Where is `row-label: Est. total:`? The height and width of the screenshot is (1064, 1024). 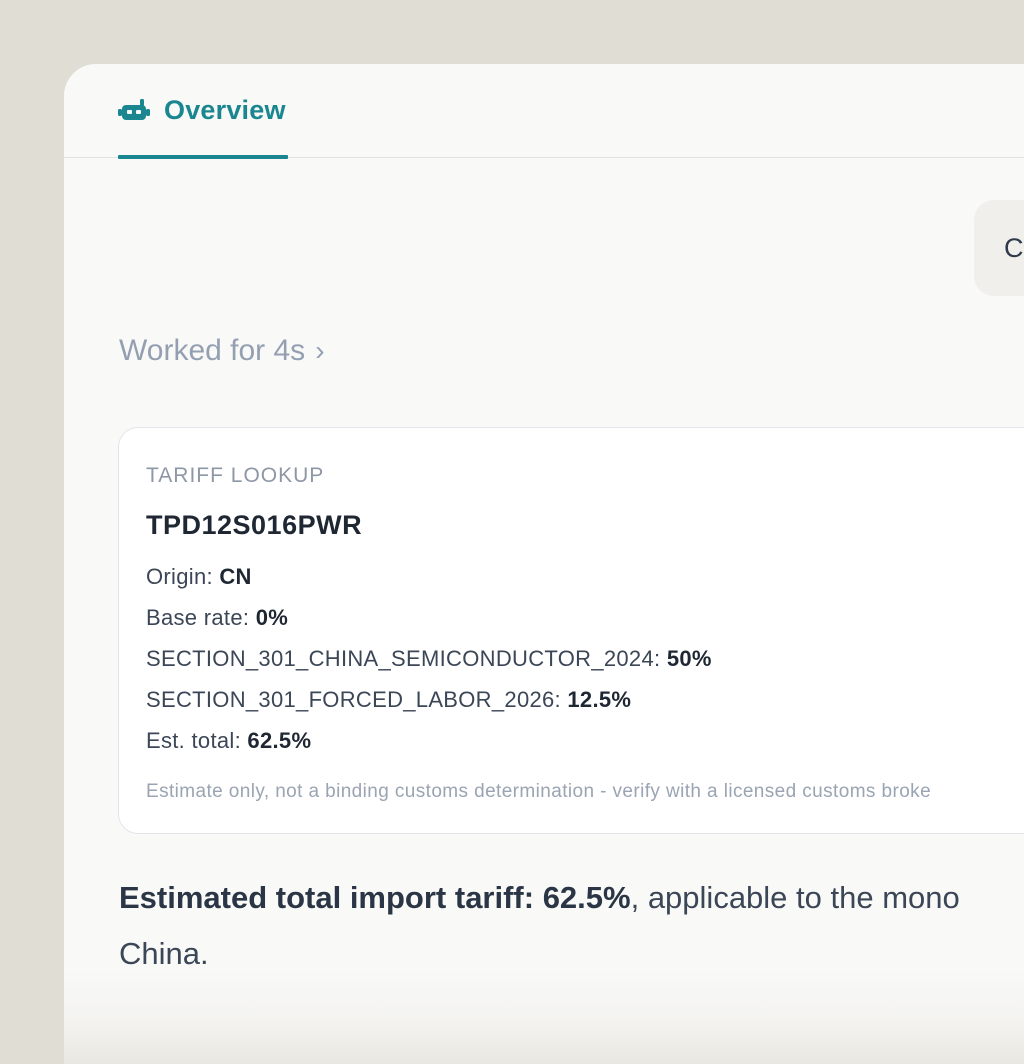 row-label: Est. total: is located at coordinates (197, 740).